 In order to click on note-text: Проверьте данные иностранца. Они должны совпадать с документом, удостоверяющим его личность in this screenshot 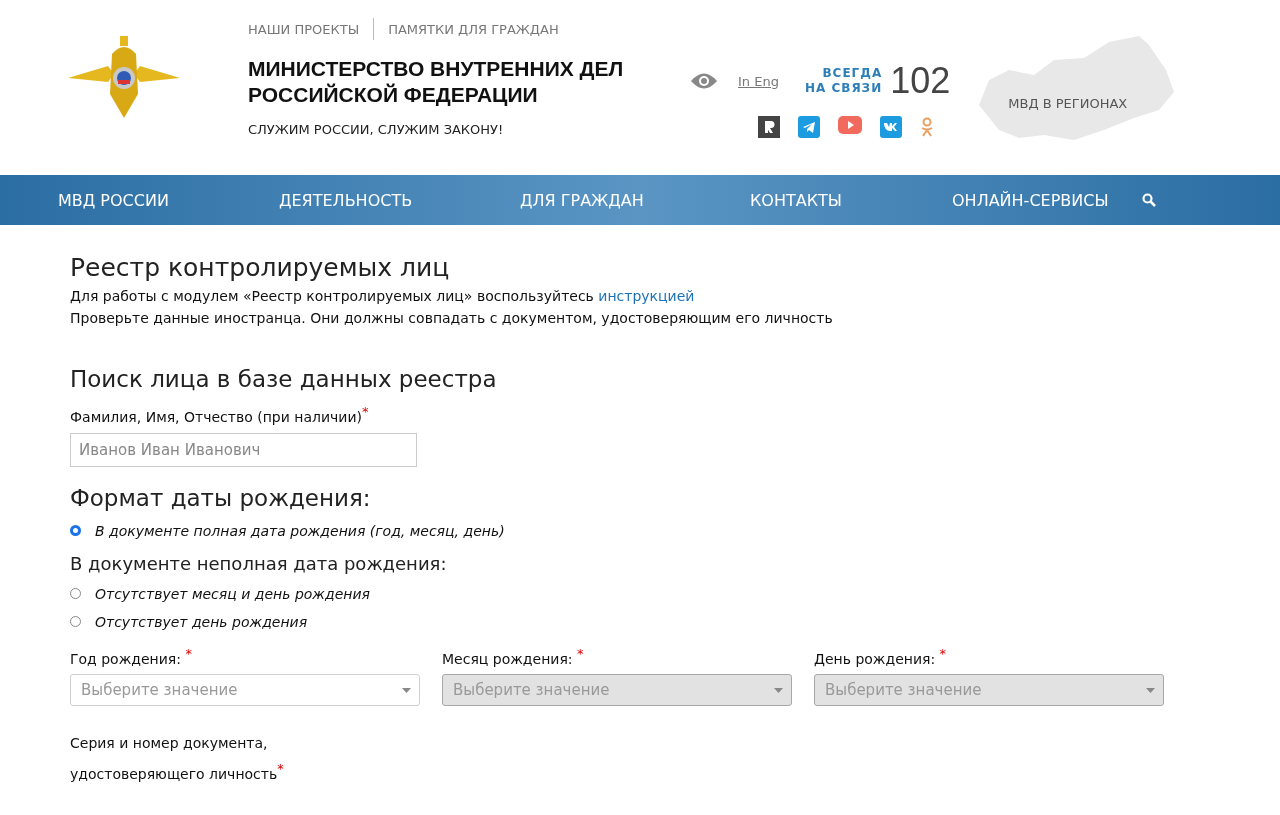, I will do `click(452, 318)`.